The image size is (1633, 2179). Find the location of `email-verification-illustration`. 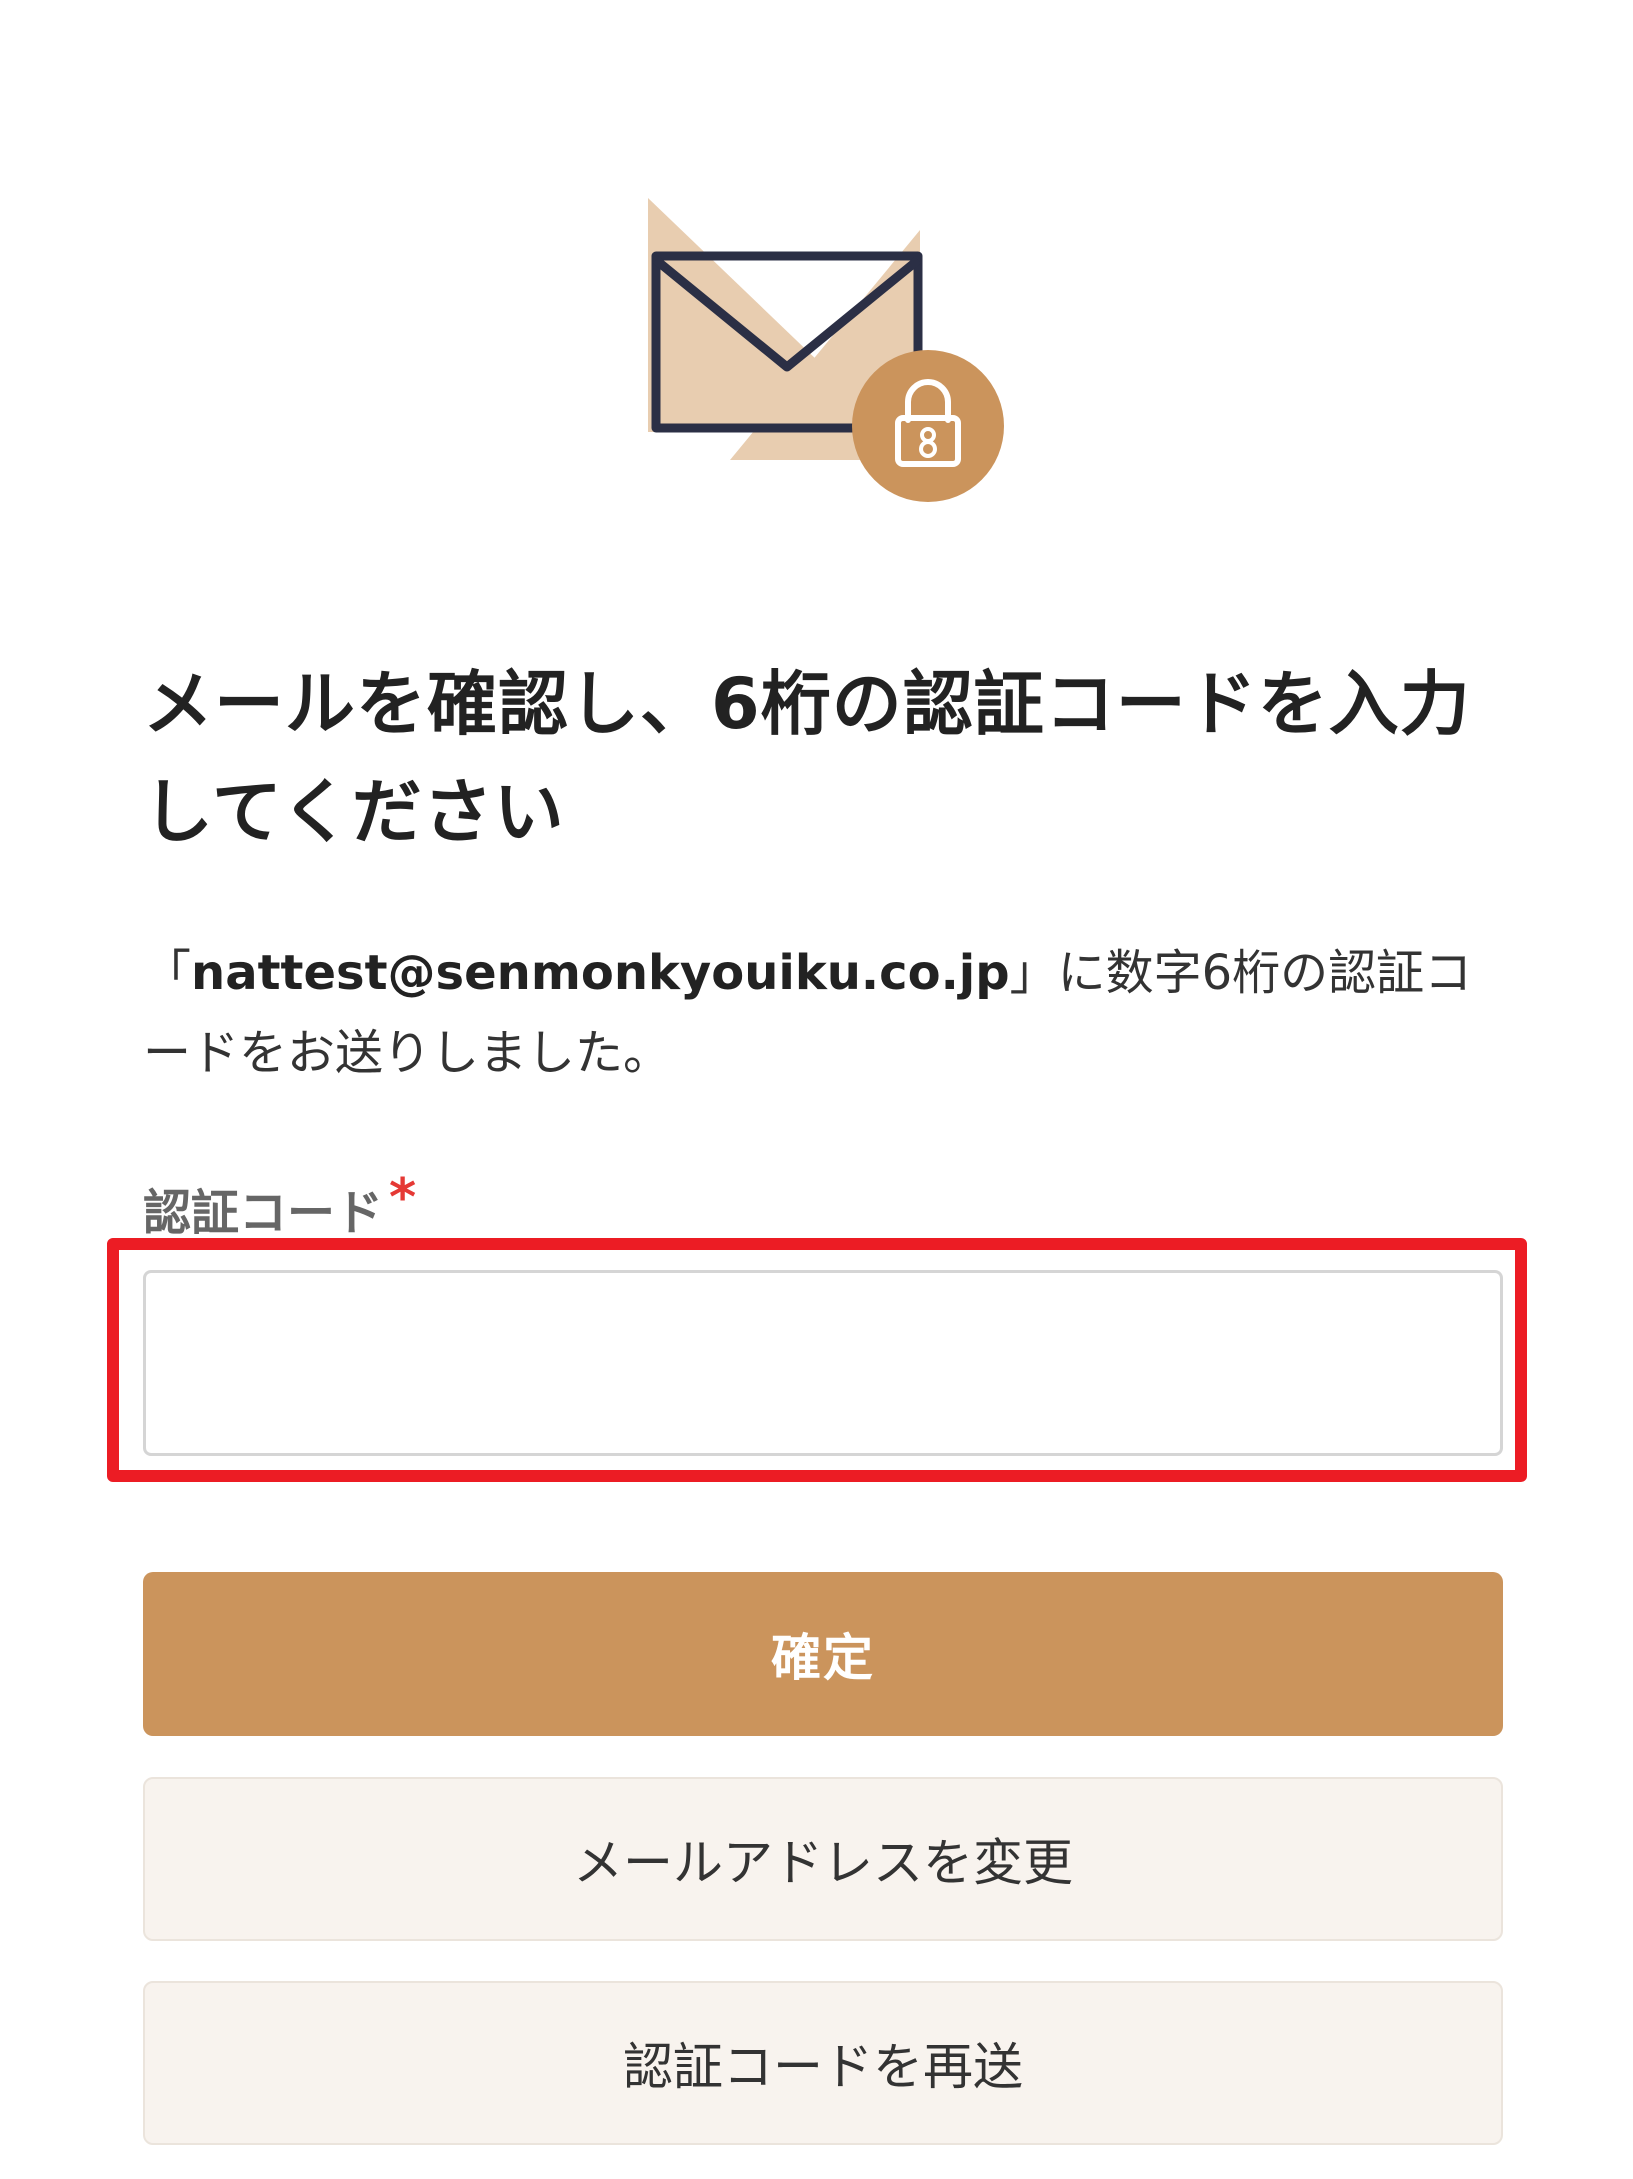

email-verification-illustration is located at coordinates (830, 355).